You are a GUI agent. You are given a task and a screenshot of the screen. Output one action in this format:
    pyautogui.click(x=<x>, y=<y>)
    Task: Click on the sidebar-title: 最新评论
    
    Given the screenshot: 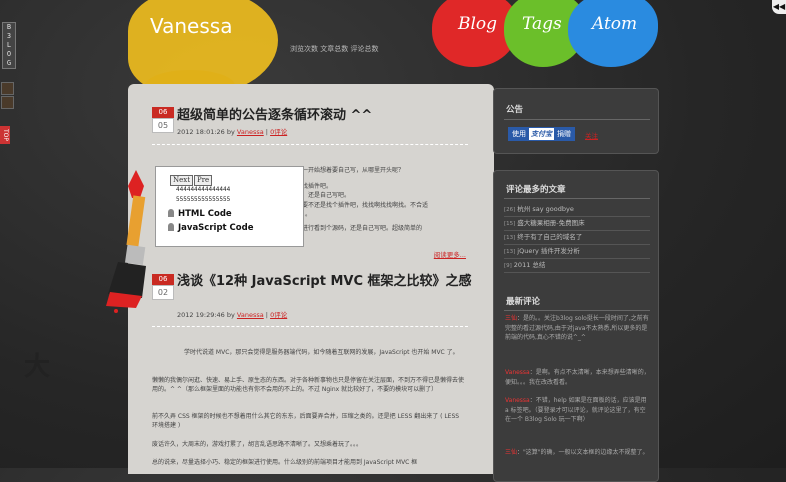 What is the action you would take?
    pyautogui.click(x=523, y=302)
    